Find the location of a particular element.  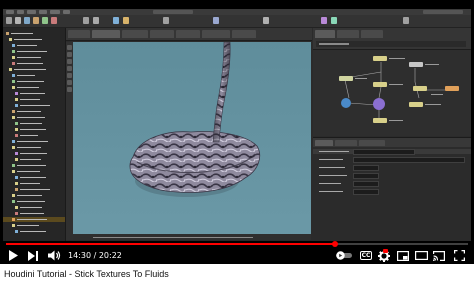

cast-icon is located at coordinates (439, 255).